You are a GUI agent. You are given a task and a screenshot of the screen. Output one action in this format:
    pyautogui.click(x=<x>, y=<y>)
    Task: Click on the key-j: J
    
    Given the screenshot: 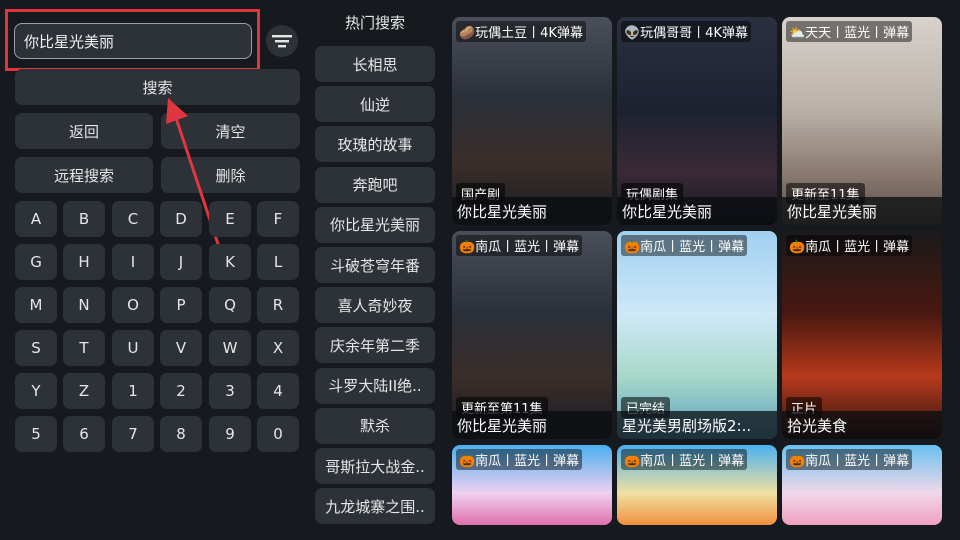 What is the action you would take?
    pyautogui.click(x=181, y=262)
    